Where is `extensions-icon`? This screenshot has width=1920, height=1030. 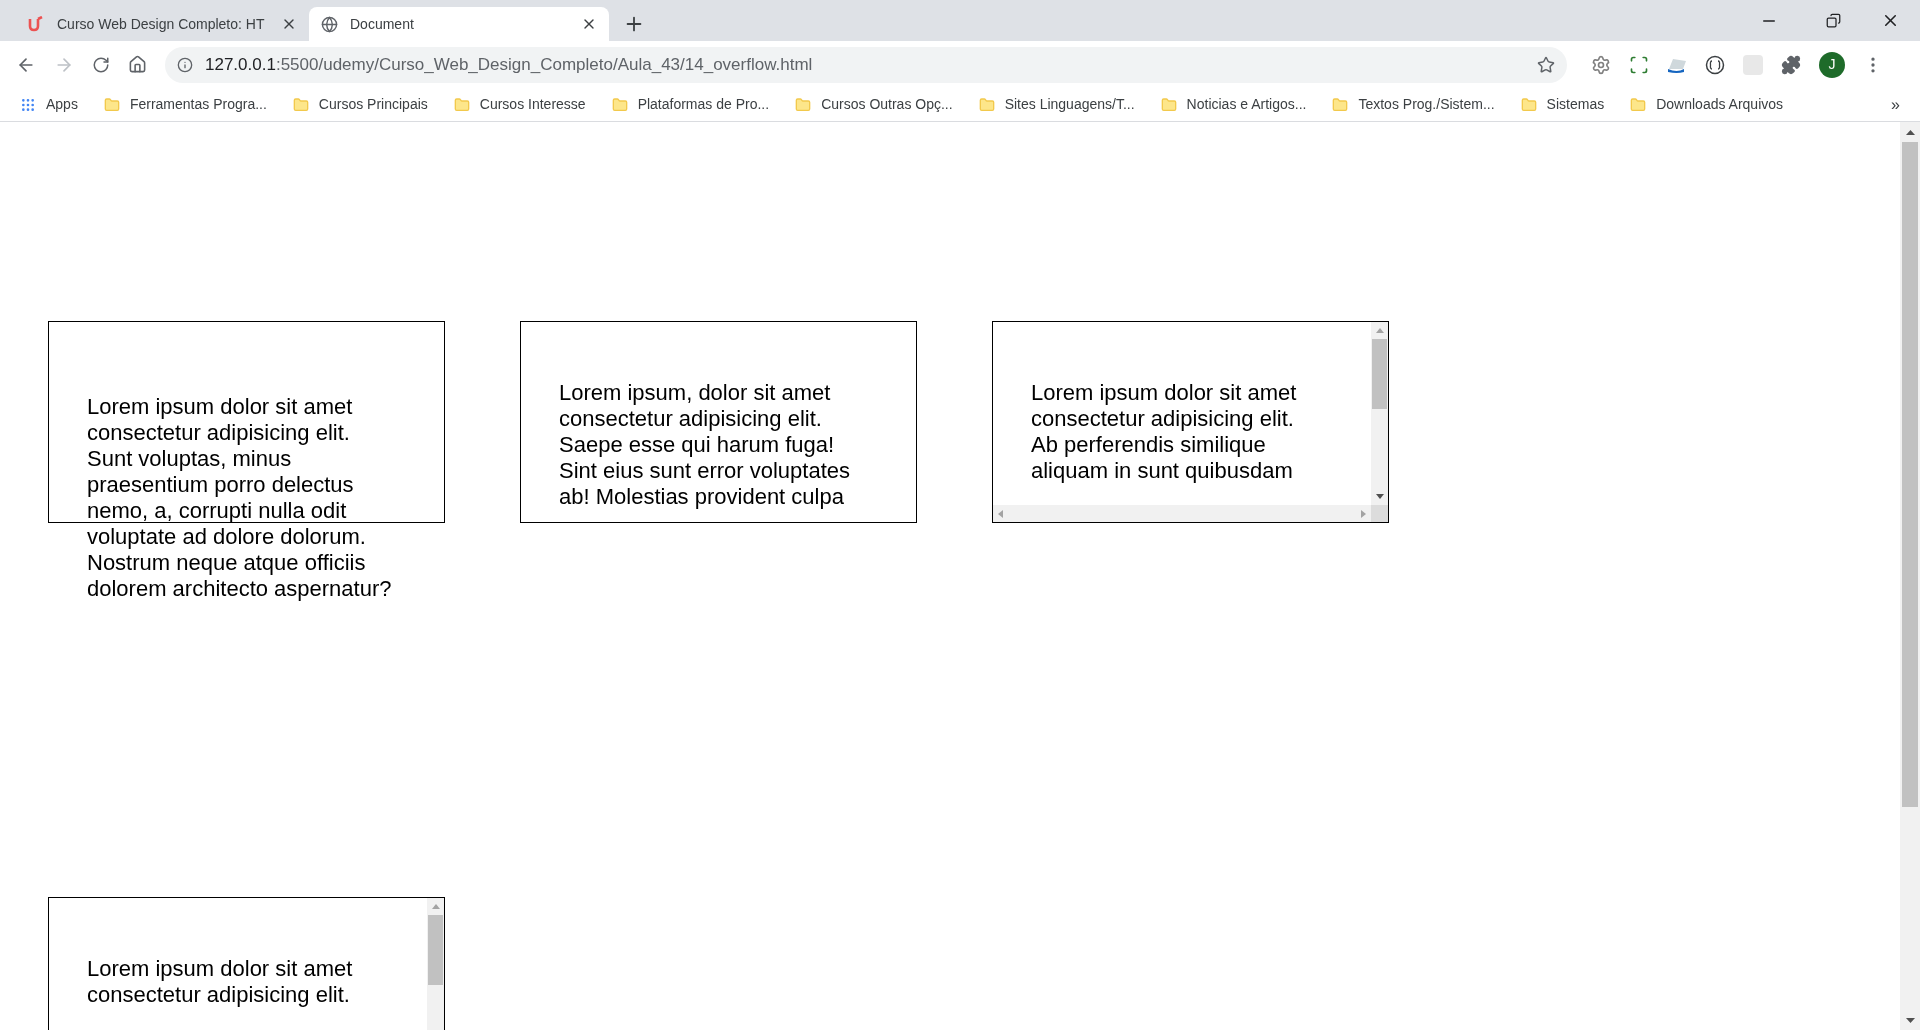 extensions-icon is located at coordinates (1791, 64).